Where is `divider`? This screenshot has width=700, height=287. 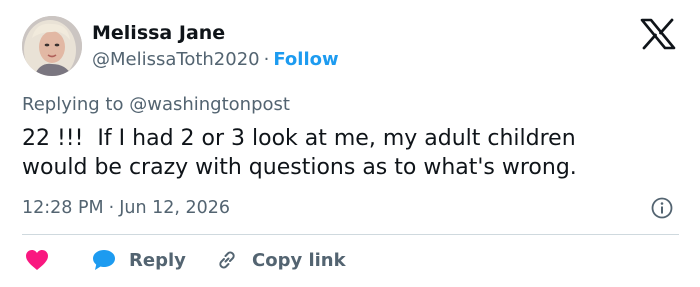 divider is located at coordinates (350, 234).